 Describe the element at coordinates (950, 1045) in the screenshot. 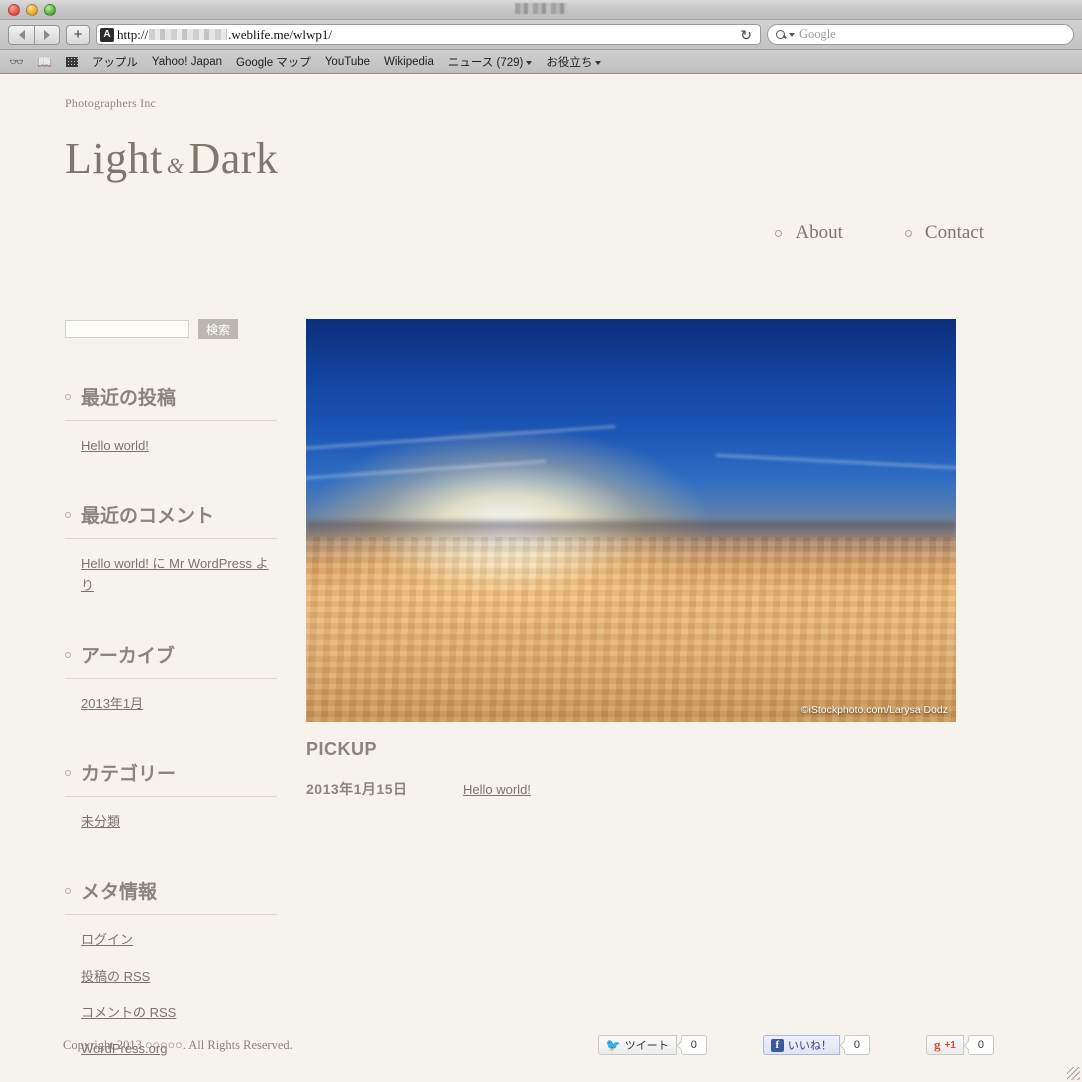

I see `googleplus-label-text: +1` at that location.